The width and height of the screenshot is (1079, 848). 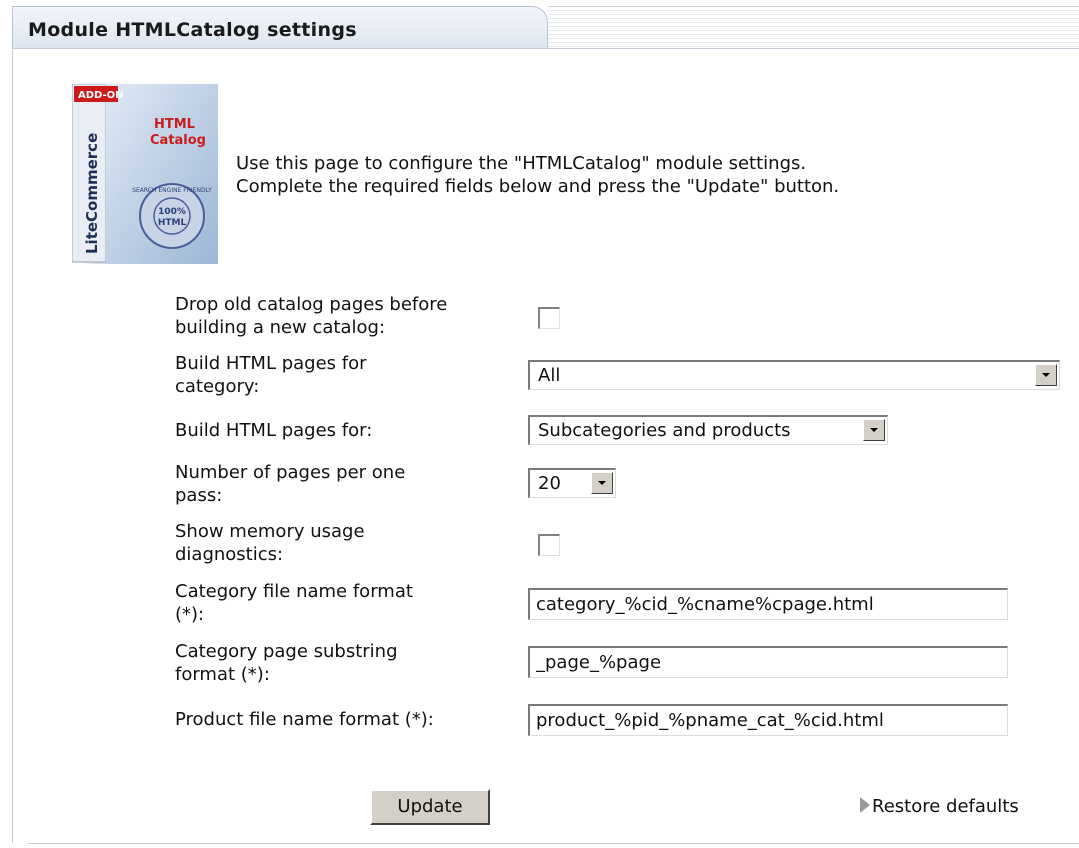 I want to click on category-file-label-line-2: (*):, so click(x=190, y=614).